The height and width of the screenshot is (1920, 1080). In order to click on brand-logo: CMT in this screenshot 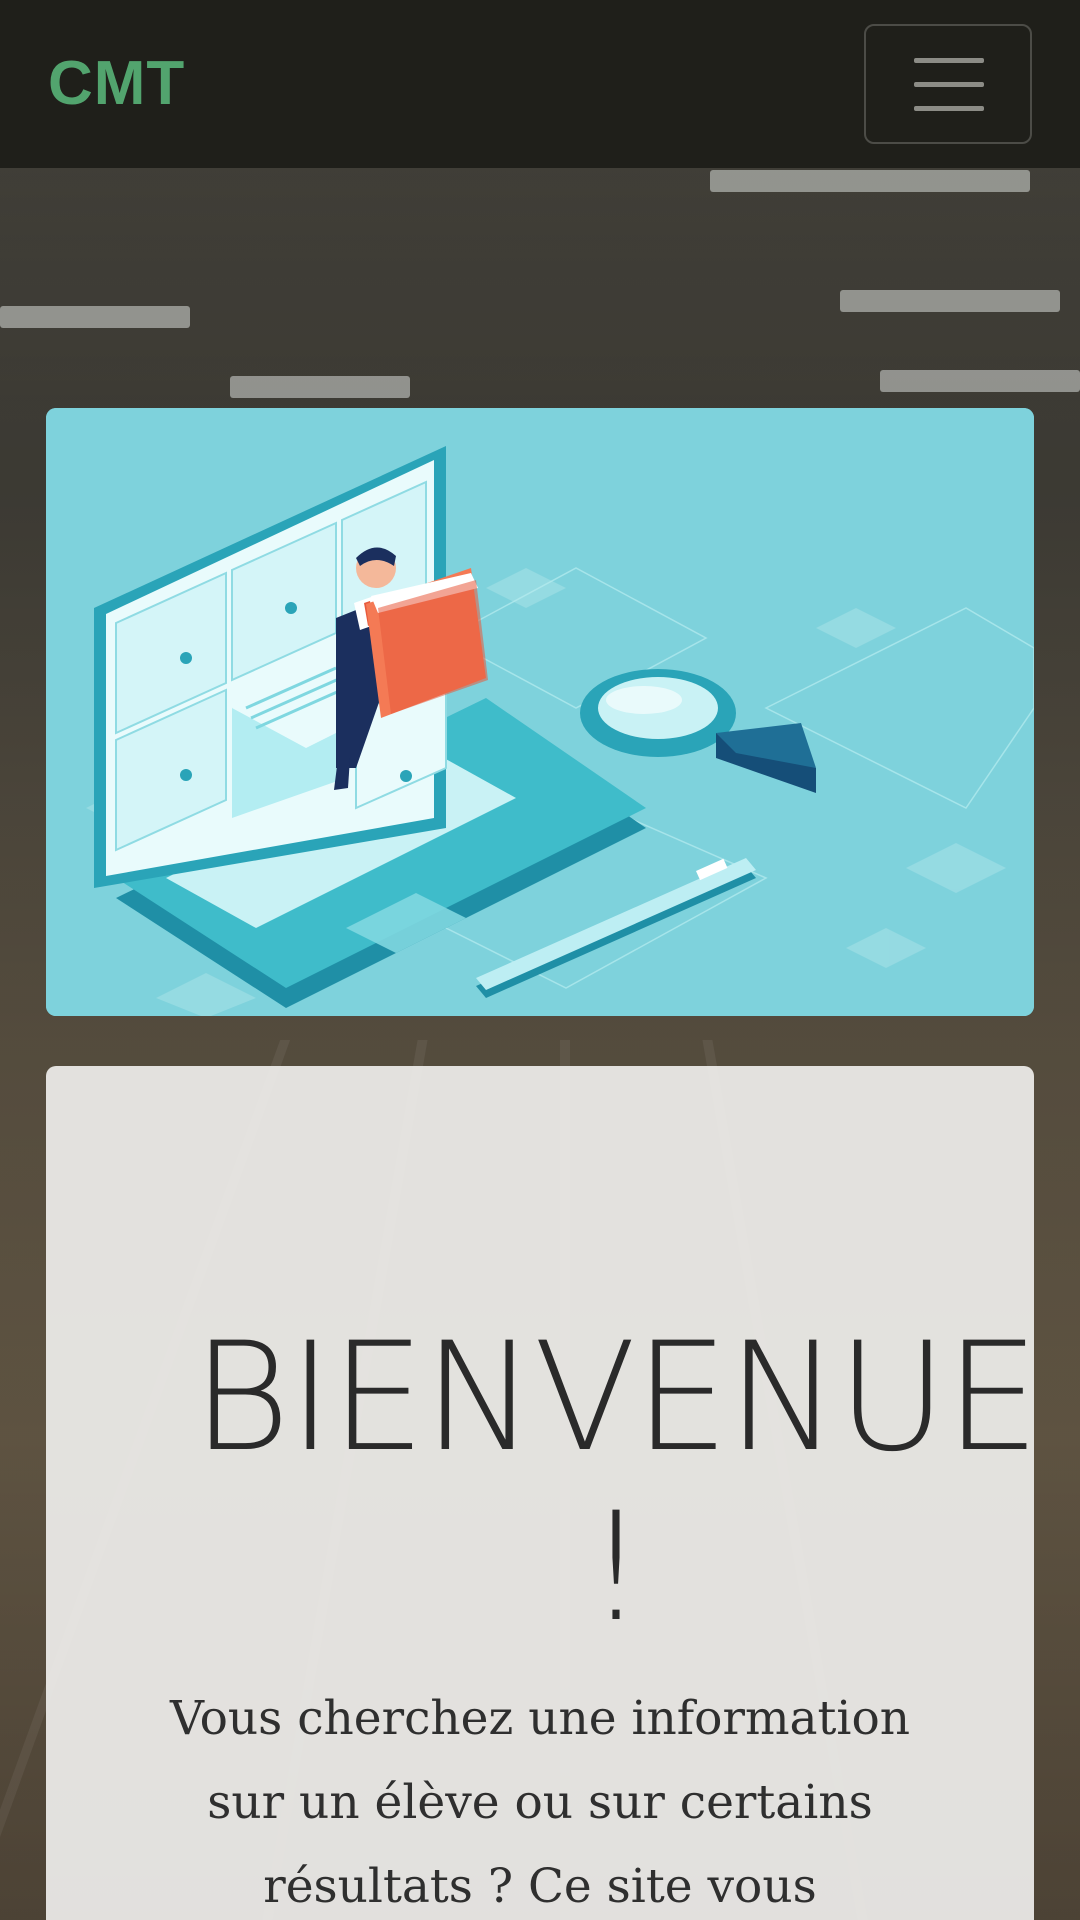, I will do `click(116, 84)`.